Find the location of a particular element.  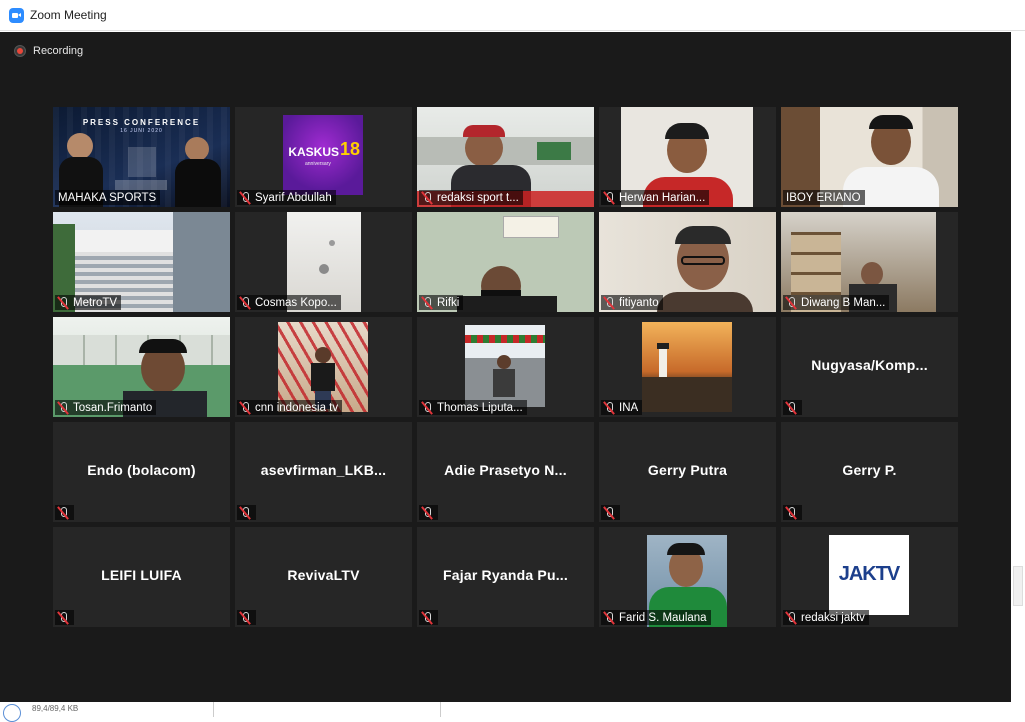

participant-name-tag: fitiyanto is located at coordinates (632, 302).